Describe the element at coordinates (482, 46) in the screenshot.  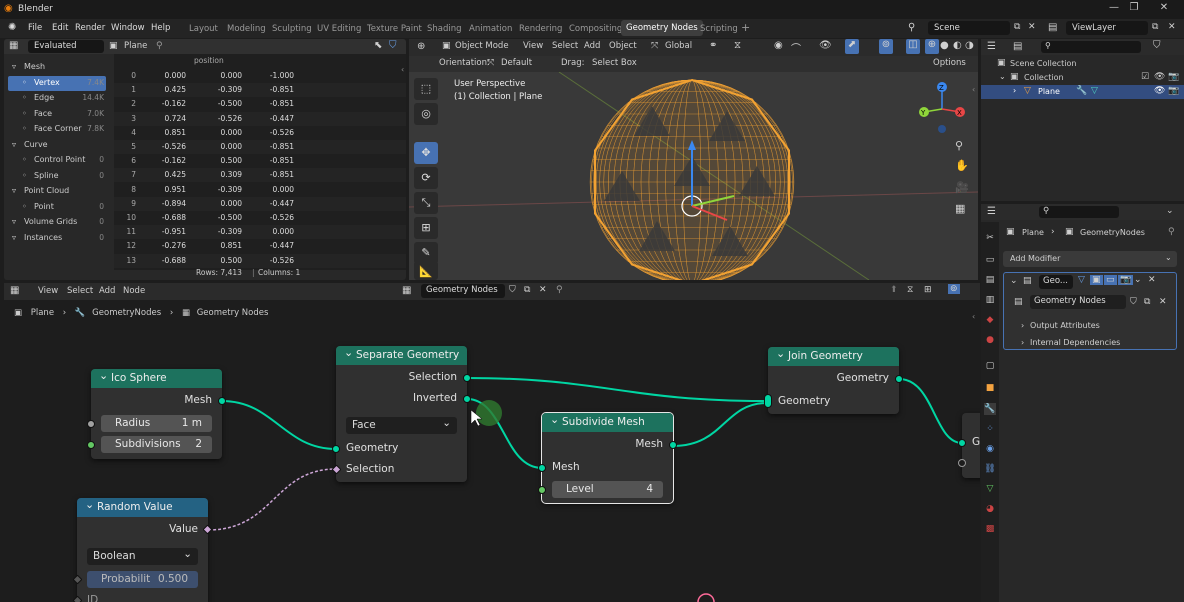
I see `object-mode-dropdown: Object Mode` at that location.